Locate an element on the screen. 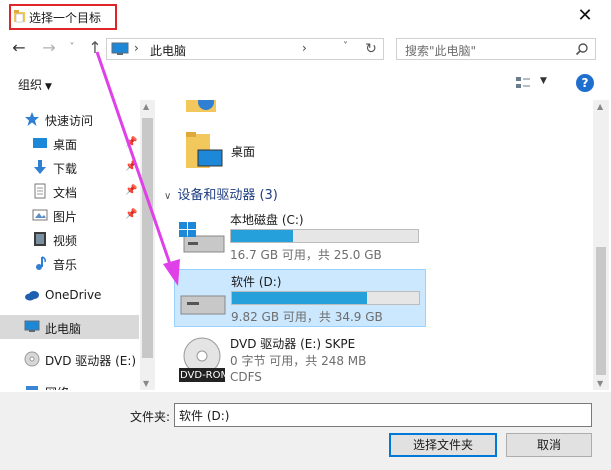 This screenshot has width=611, height=470. sidebar-item-label: 音乐 is located at coordinates (65, 265).